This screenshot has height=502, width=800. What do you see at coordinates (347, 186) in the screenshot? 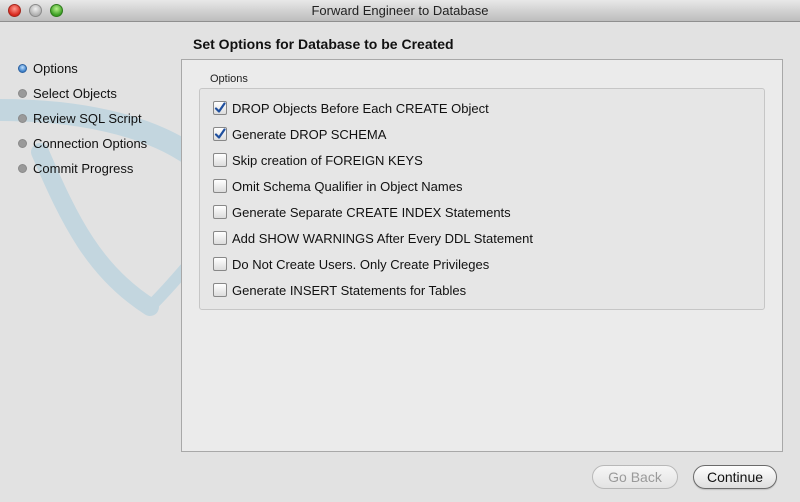
I see `option-label: Omit Schema Qualifier in Object Names` at bounding box center [347, 186].